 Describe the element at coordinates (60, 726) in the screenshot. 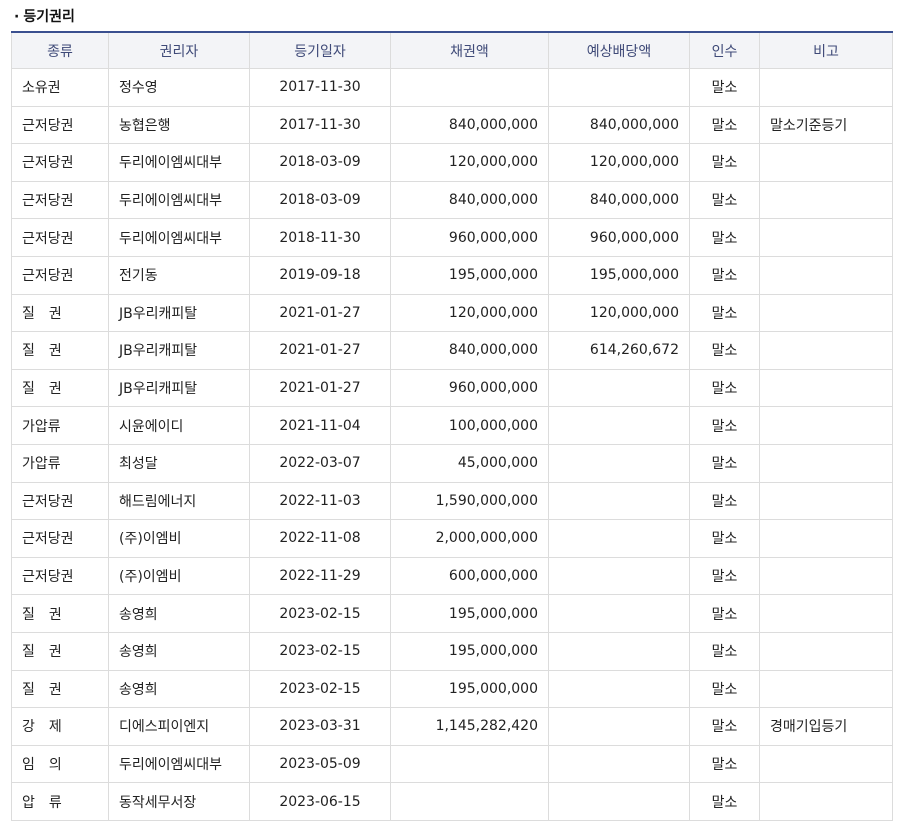

I see `cell-type: 강 제` at that location.